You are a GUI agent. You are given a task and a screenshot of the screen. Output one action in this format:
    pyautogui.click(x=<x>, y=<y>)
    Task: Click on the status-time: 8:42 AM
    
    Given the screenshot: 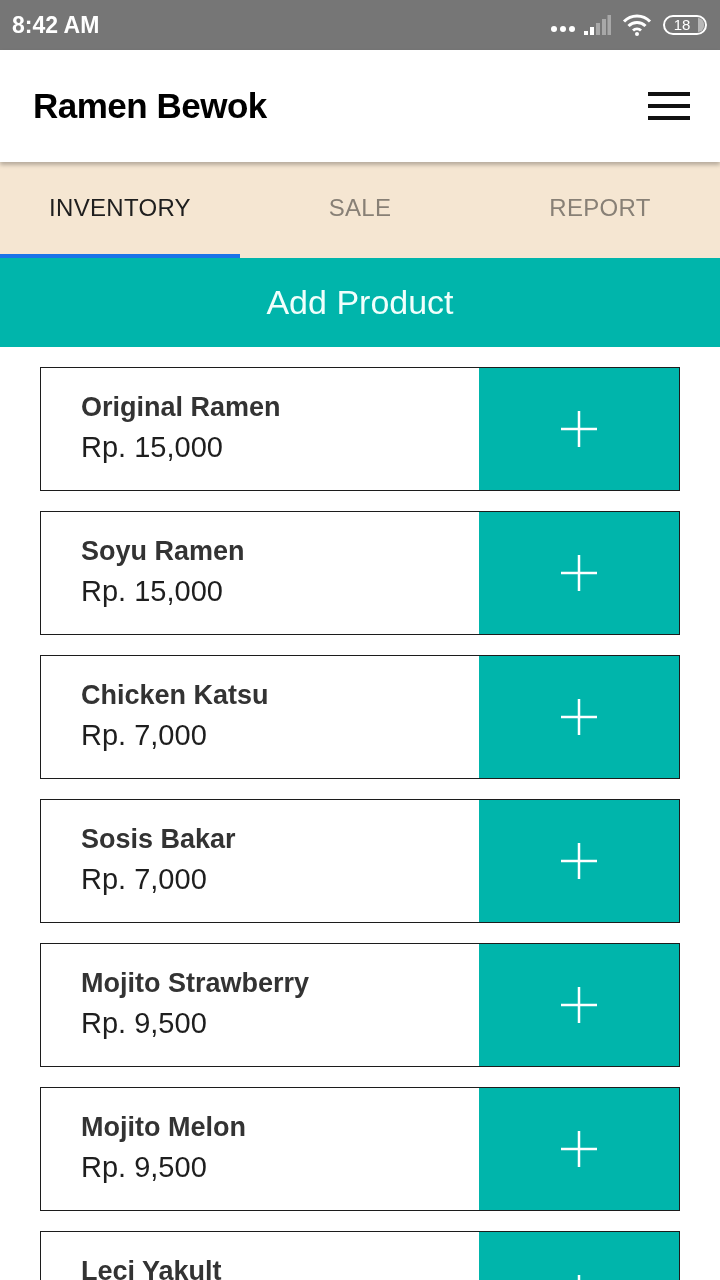 What is the action you would take?
    pyautogui.click(x=56, y=25)
    